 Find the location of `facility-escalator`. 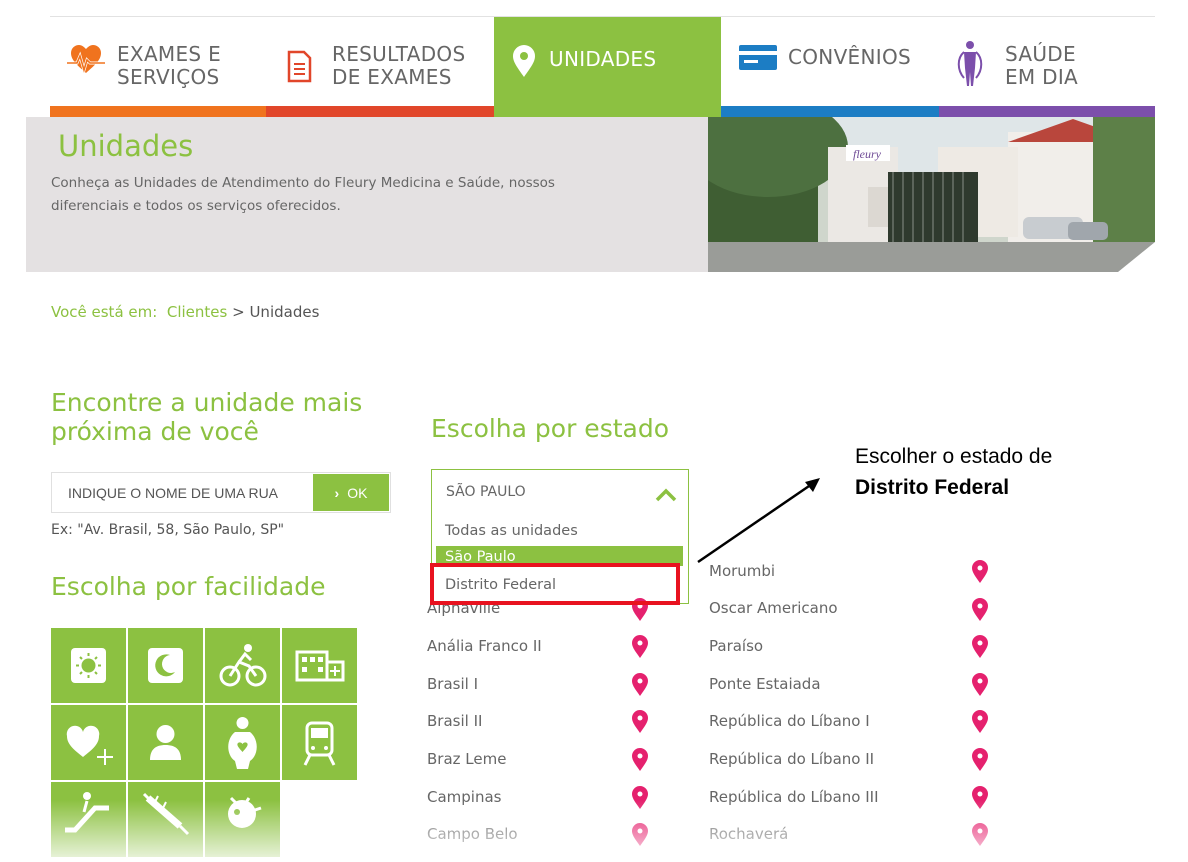

facility-escalator is located at coordinates (88, 819).